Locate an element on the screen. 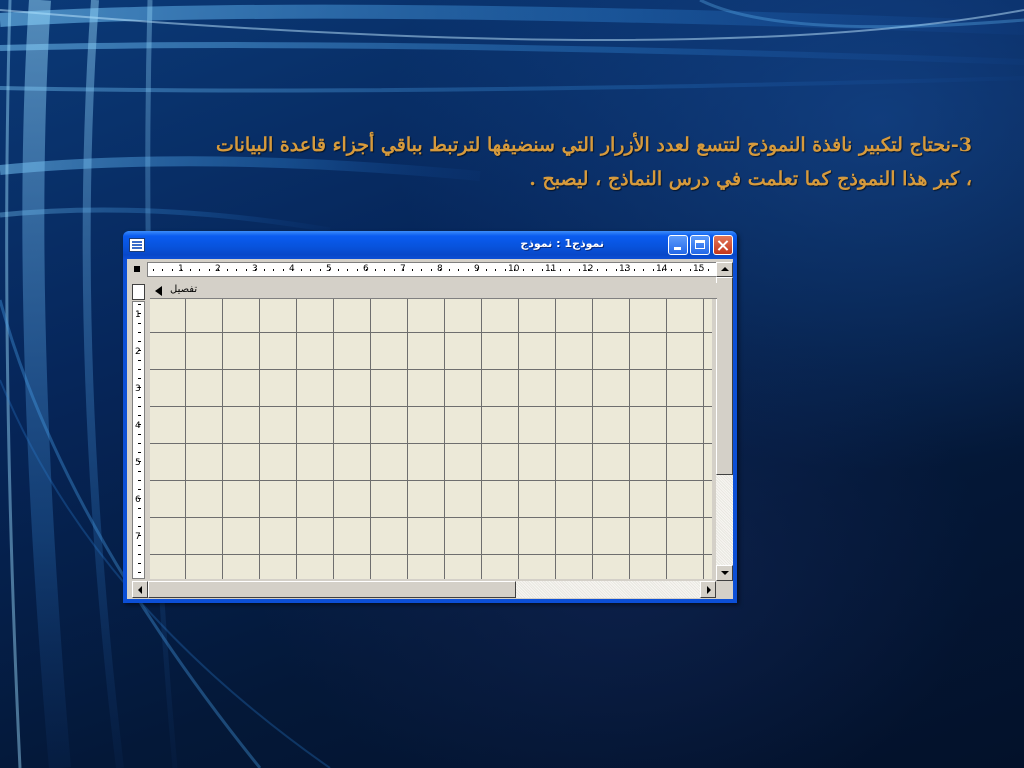  ruler-label: 1 is located at coordinates (138, 315).